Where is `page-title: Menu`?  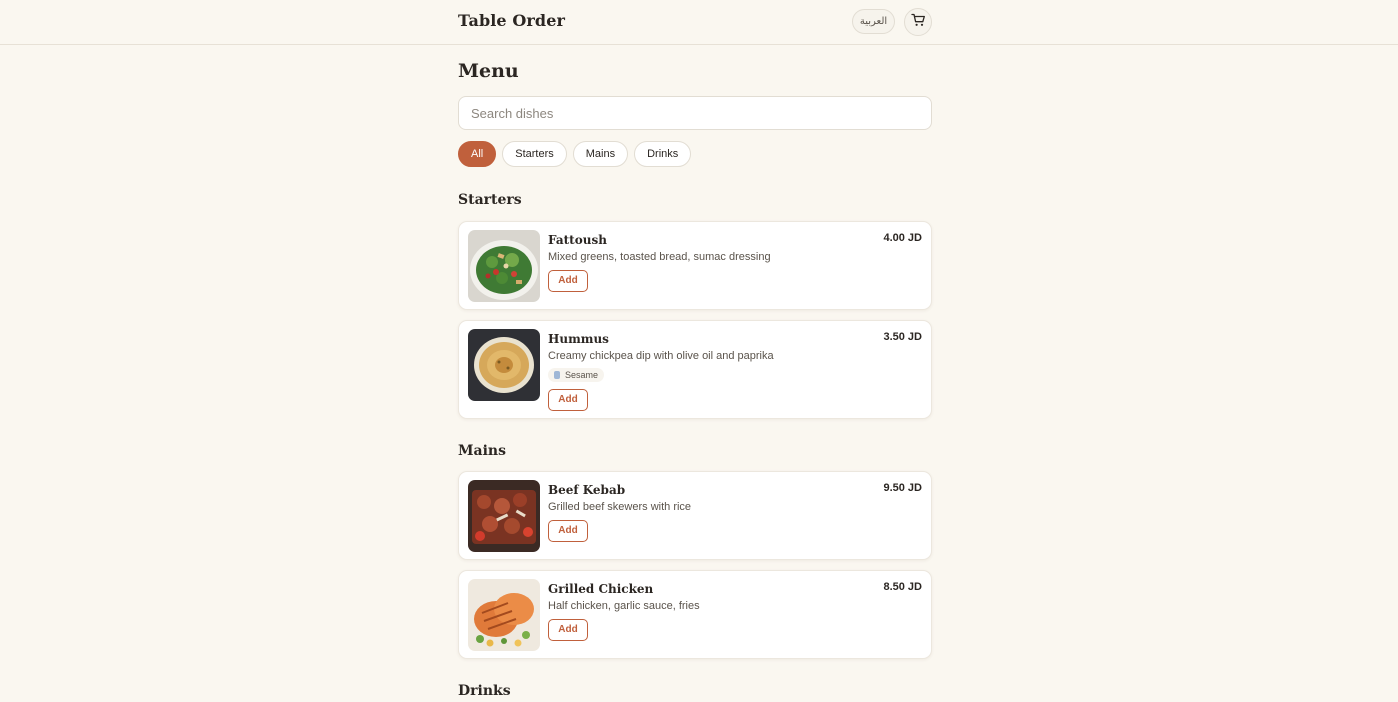 page-title: Menu is located at coordinates (488, 71).